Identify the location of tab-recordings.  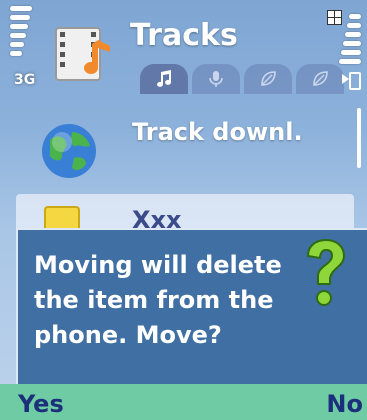
(216, 79).